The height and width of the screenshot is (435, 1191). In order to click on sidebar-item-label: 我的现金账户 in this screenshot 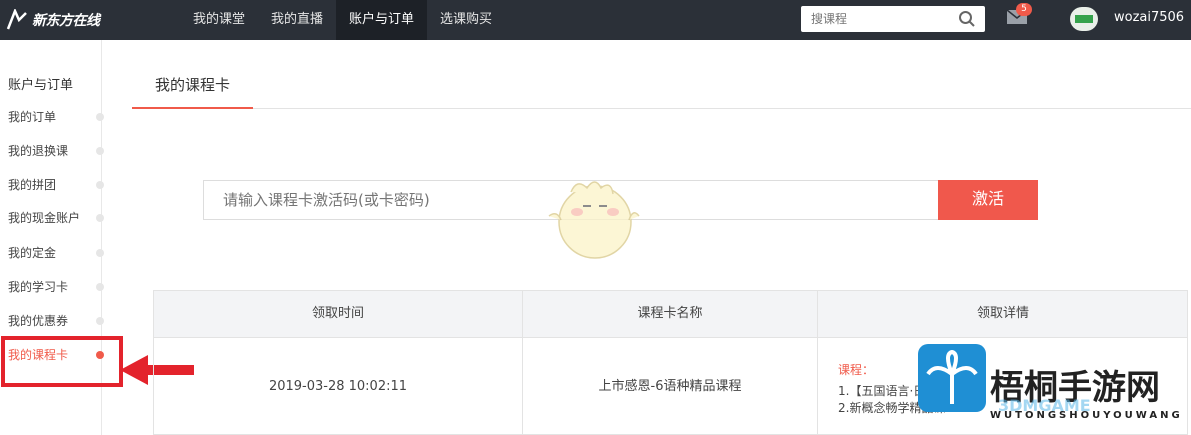, I will do `click(44, 218)`.